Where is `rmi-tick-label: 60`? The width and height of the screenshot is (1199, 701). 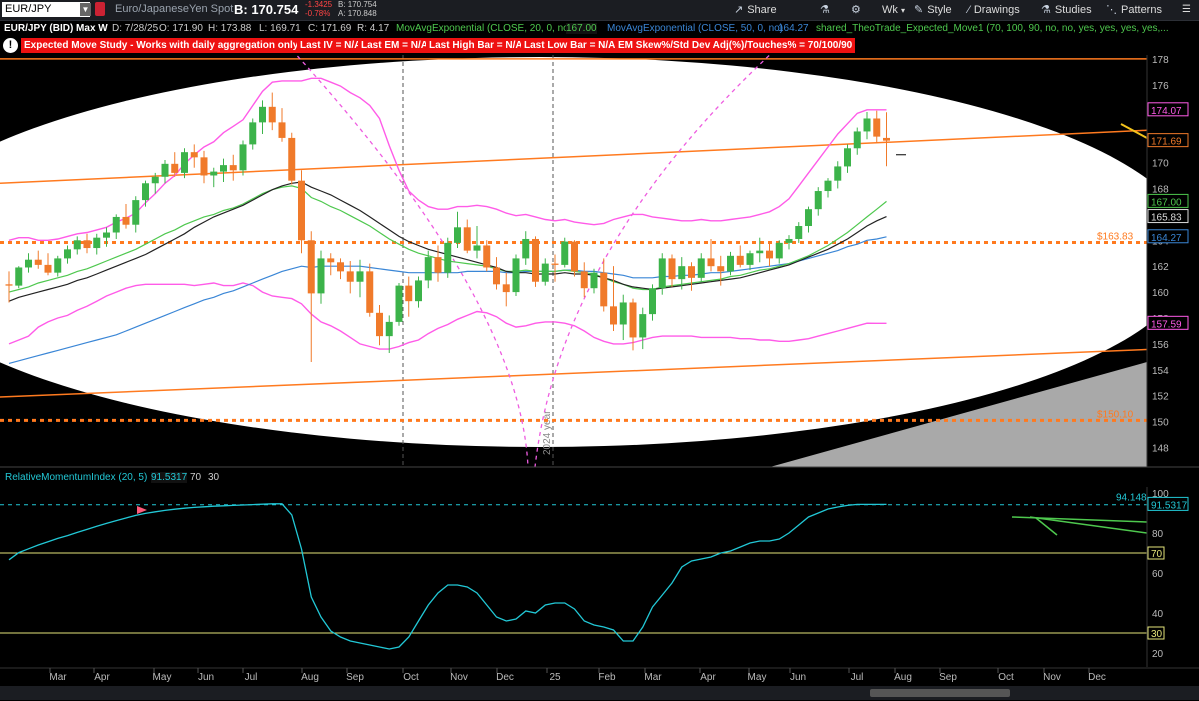
rmi-tick-label: 60 is located at coordinates (1158, 574).